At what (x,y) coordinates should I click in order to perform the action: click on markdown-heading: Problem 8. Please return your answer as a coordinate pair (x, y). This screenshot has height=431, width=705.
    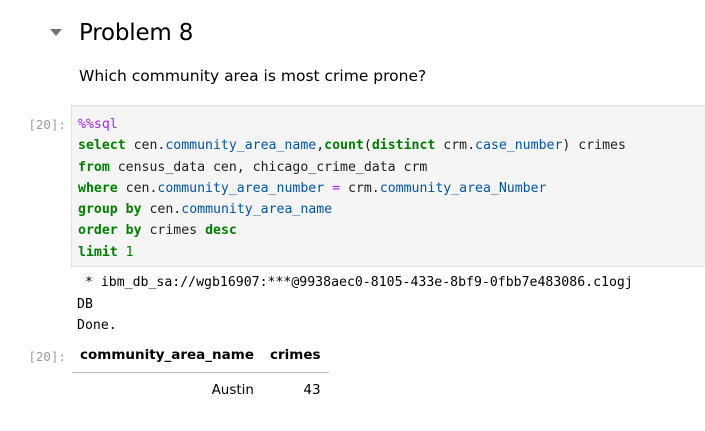
    Looking at the image, I should click on (136, 33).